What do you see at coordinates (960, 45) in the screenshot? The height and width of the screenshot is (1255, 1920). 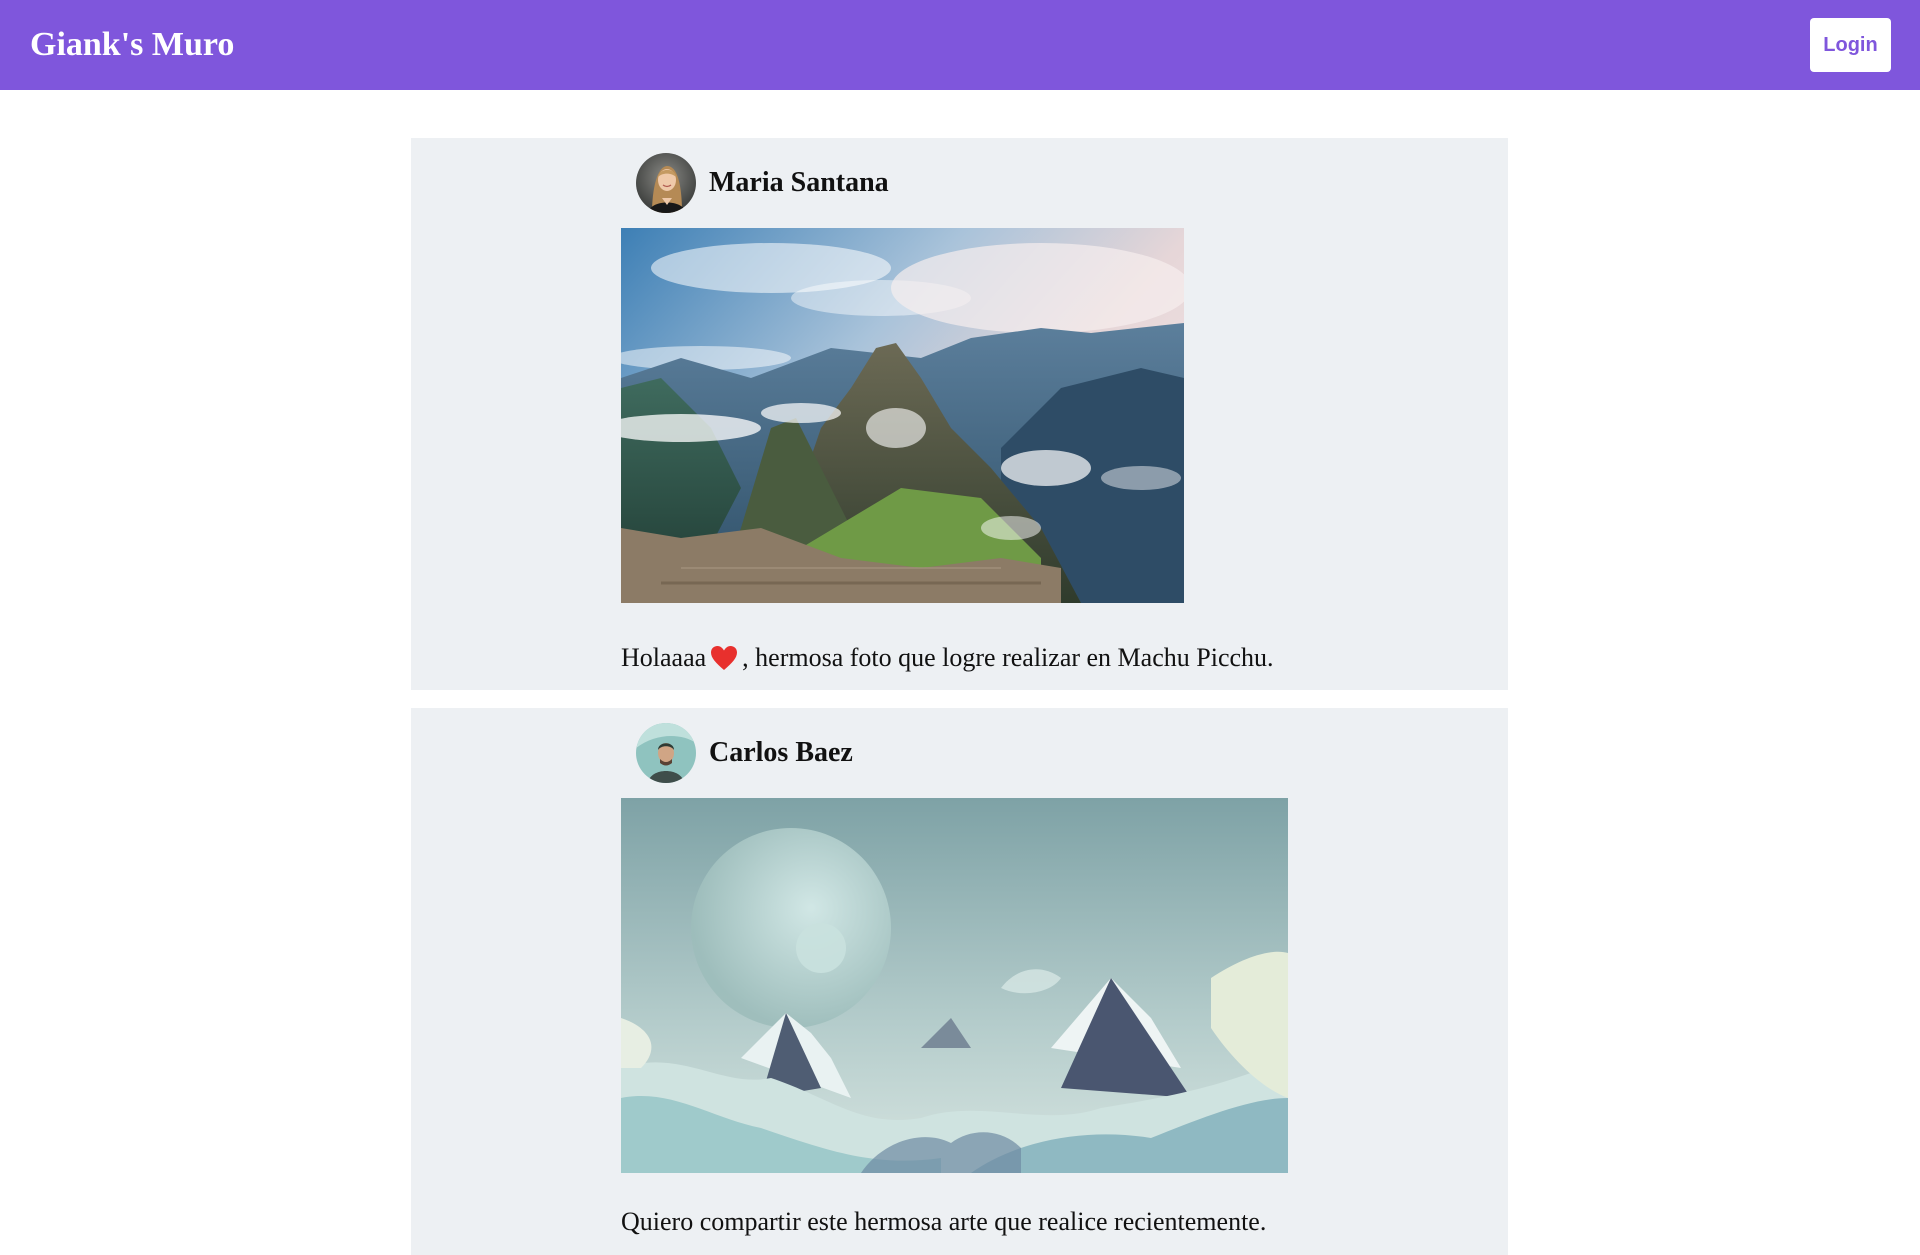 I see `top-navbar: Giank's Muro Login` at bounding box center [960, 45].